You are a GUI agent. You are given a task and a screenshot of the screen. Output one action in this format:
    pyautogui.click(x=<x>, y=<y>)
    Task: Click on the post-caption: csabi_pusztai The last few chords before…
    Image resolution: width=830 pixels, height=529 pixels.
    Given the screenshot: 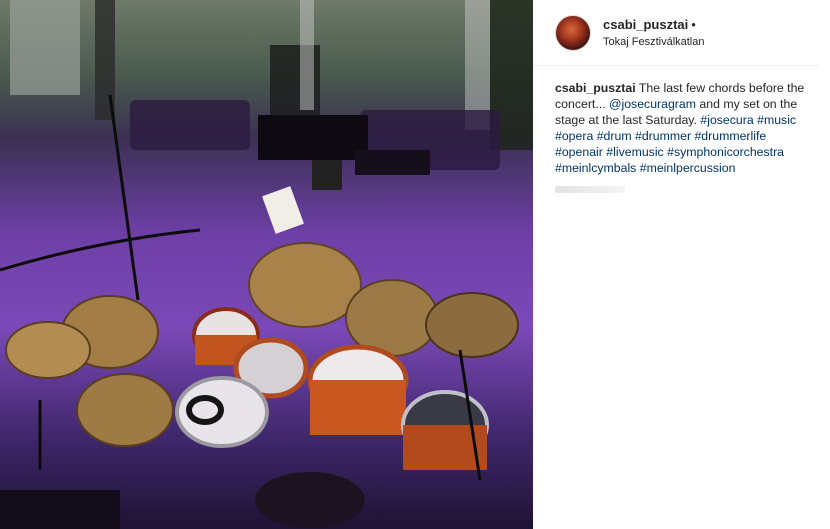 What is the action you would take?
    pyautogui.click(x=686, y=128)
    